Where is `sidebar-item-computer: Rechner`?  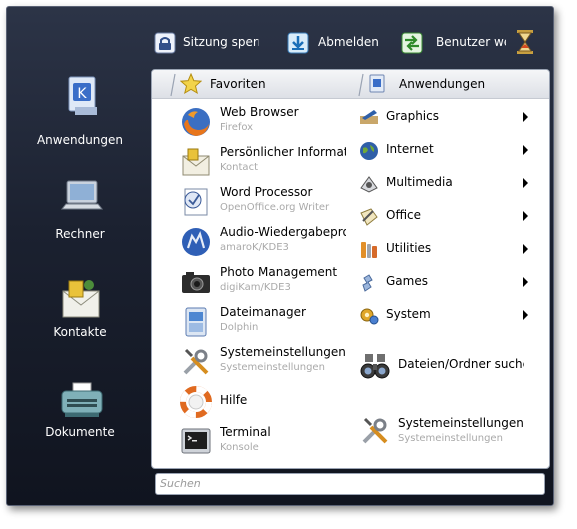
sidebar-item-computer: Rechner is located at coordinates (80, 220).